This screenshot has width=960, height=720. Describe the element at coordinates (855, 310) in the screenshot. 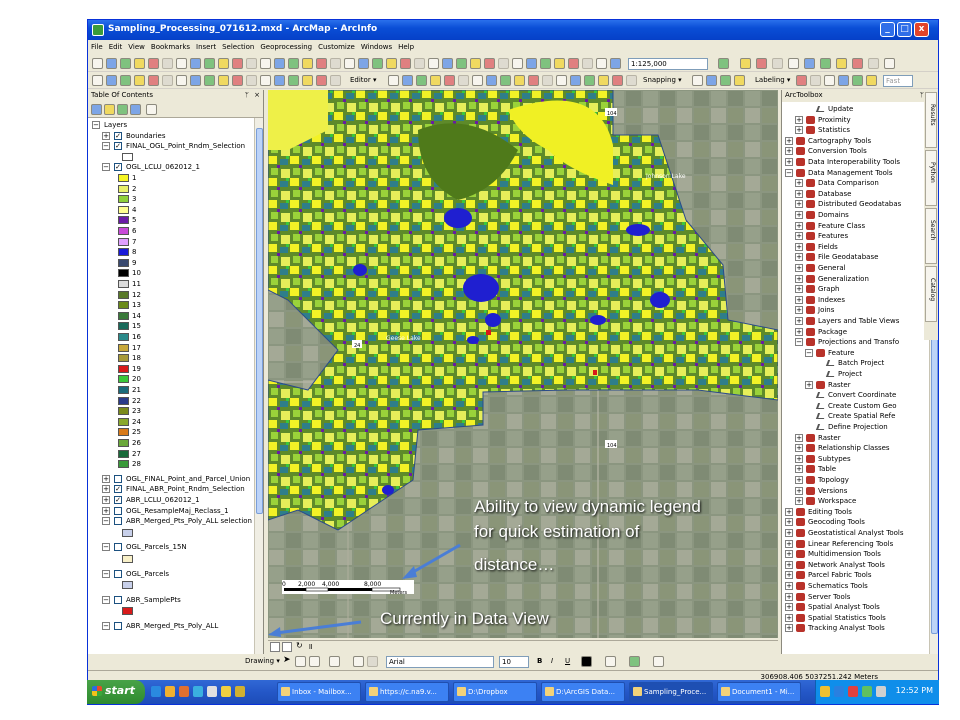

I see `toolbox-item: + Joins` at that location.